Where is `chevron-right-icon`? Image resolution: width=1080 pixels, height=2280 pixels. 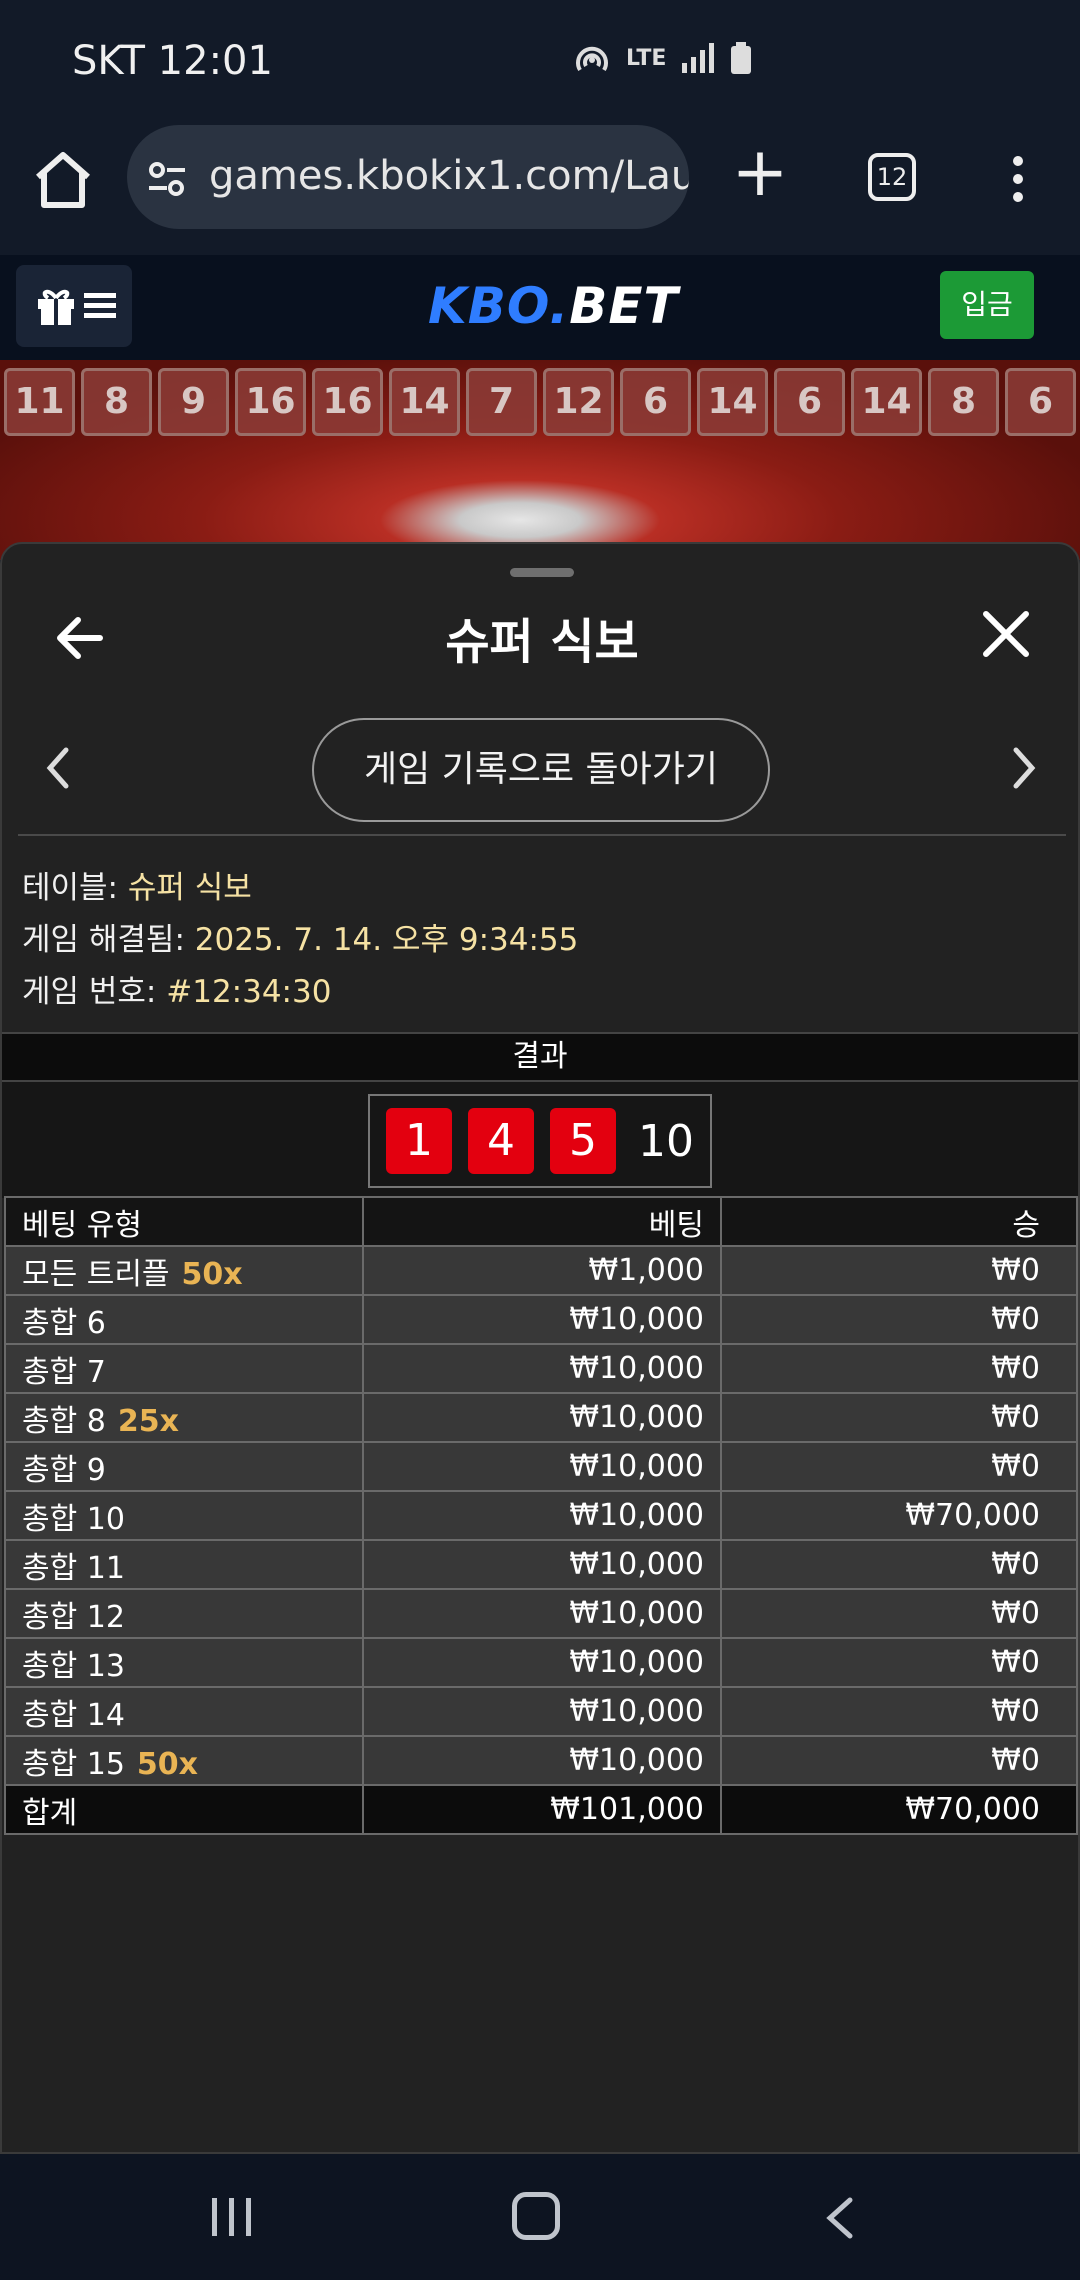
chevron-right-icon is located at coordinates (1024, 768).